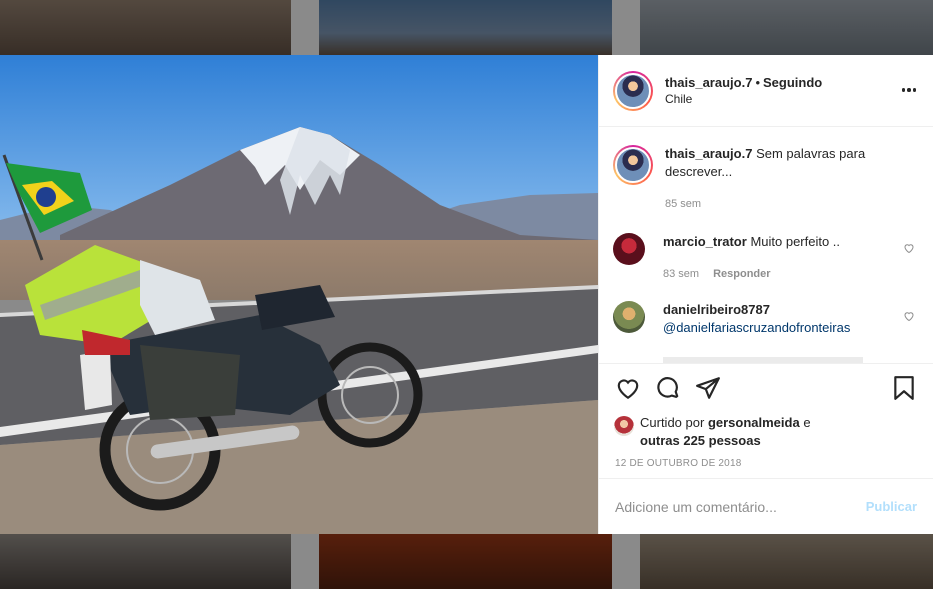 The width and height of the screenshot is (933, 589). I want to click on publish-button: Publicar, so click(891, 506).